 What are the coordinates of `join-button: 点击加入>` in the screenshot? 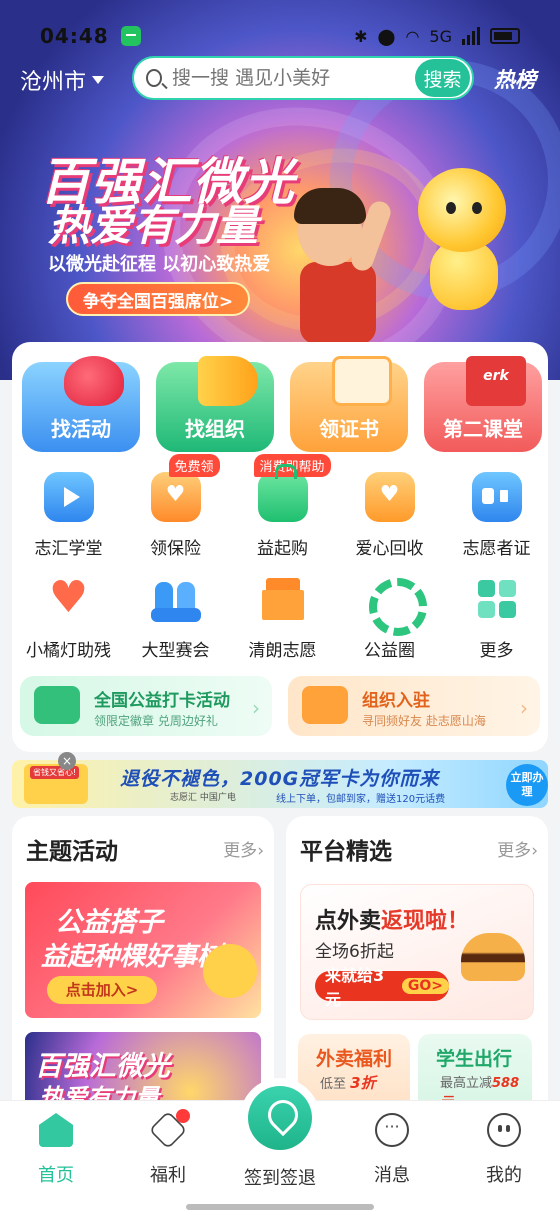 It's located at (102, 990).